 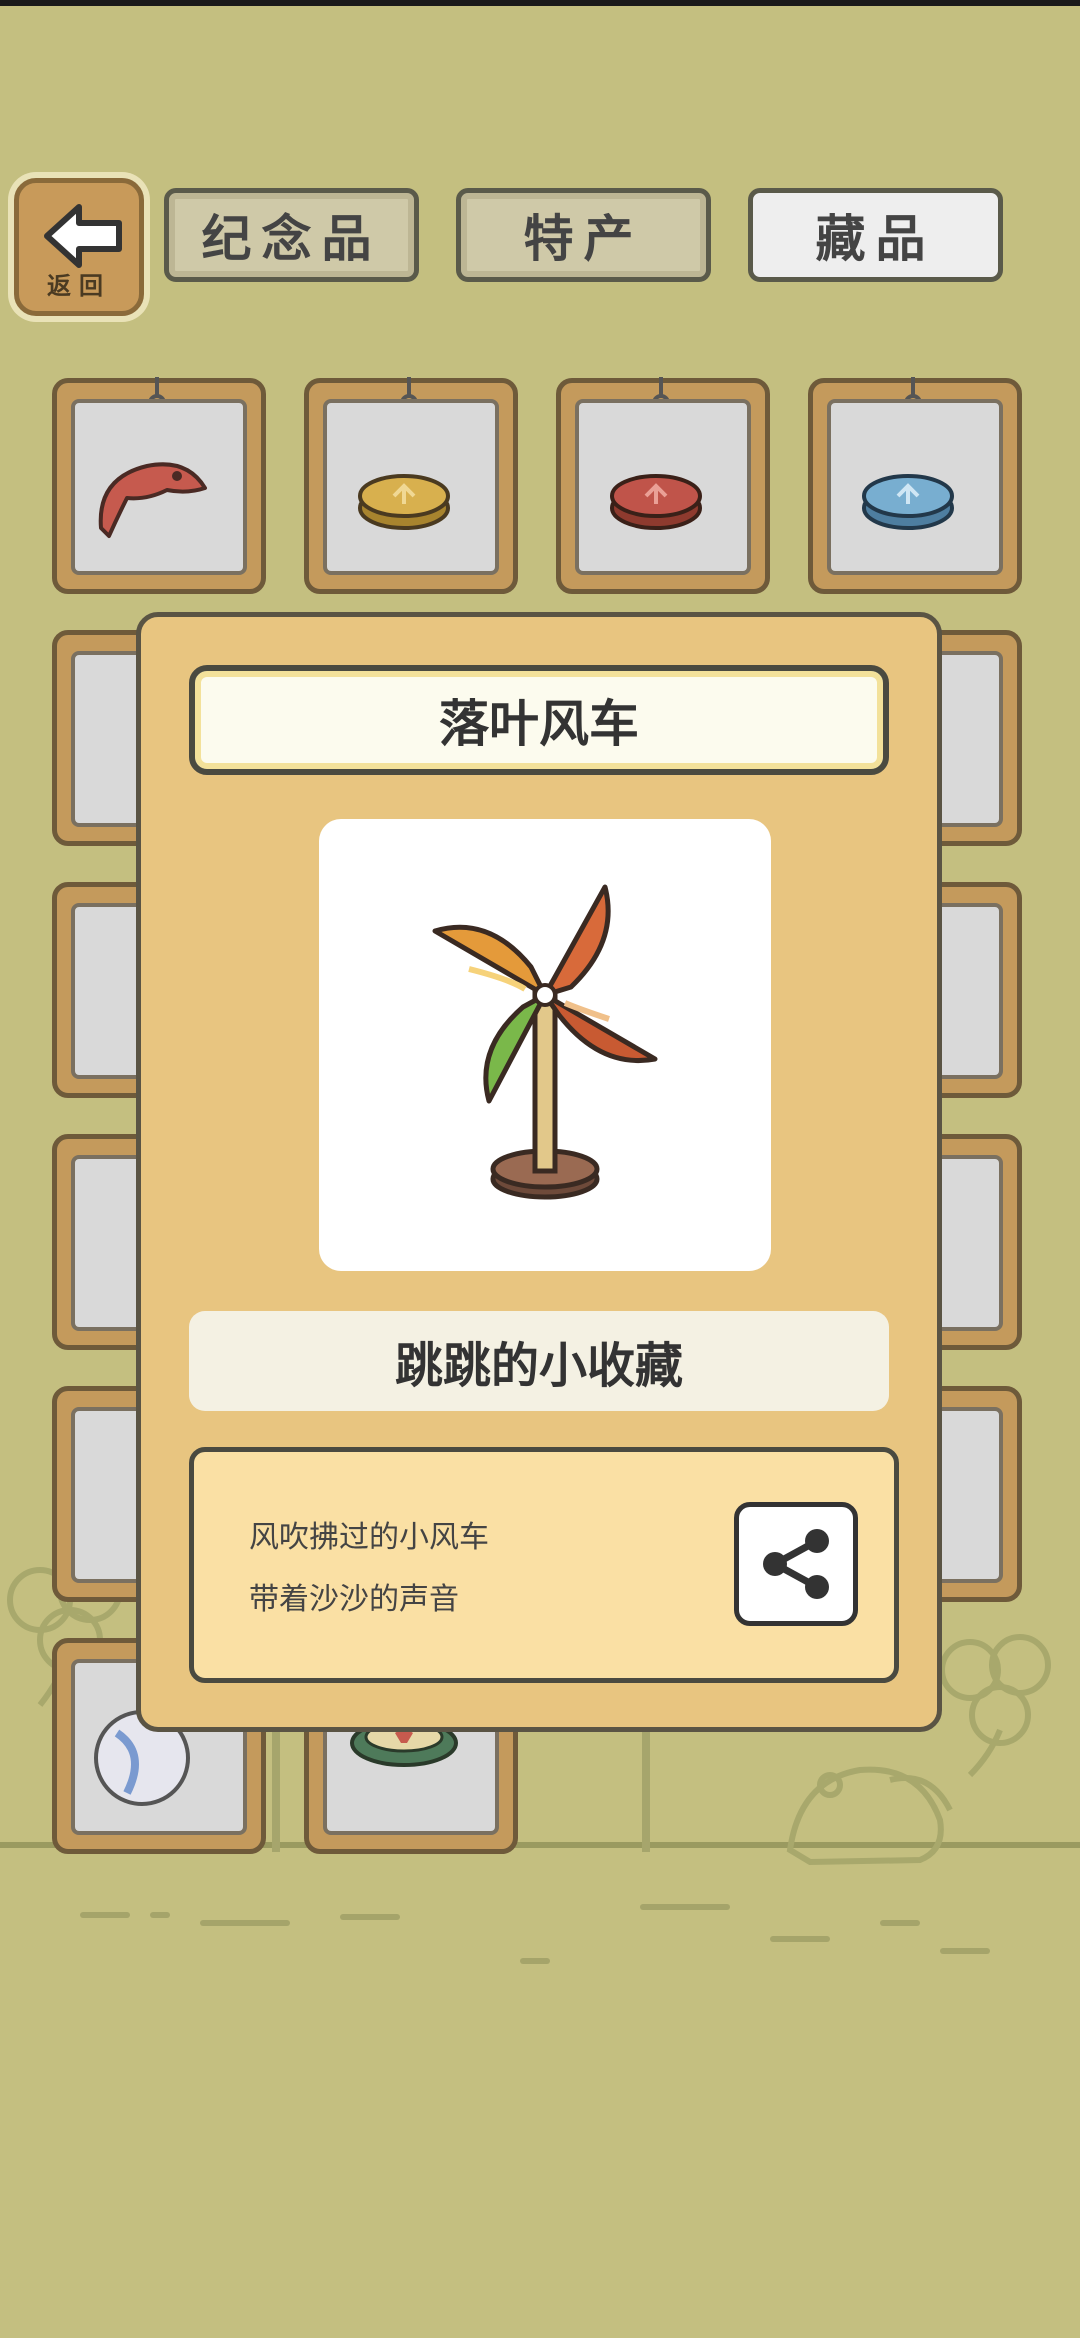 I want to click on item-description-box: 风吹拂过的小风车 带着沙沙的声音, so click(x=544, y=1565).